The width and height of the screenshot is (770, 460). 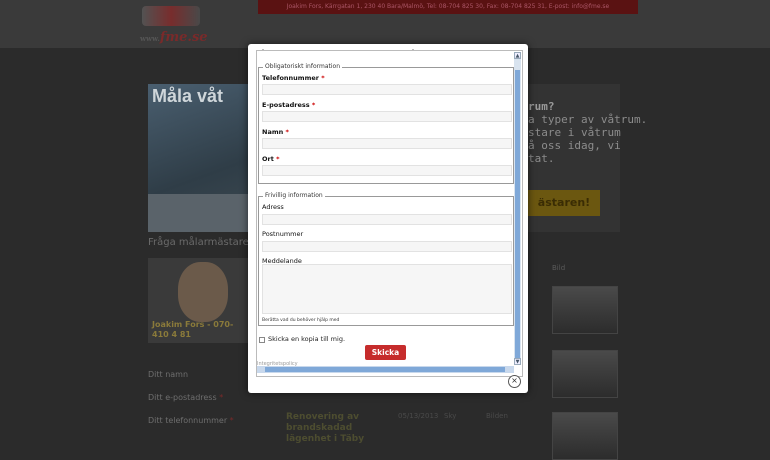 What do you see at coordinates (289, 105) in the screenshot?
I see `email-label: E-postadress *` at bounding box center [289, 105].